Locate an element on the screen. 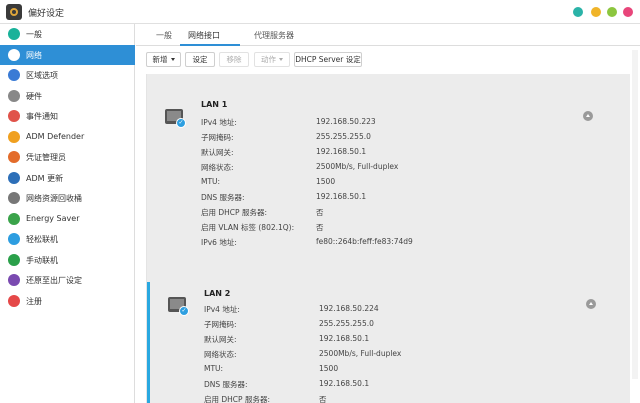 Image resolution: width=640 pixels, height=403 pixels. settings-button: 设定 is located at coordinates (200, 59).